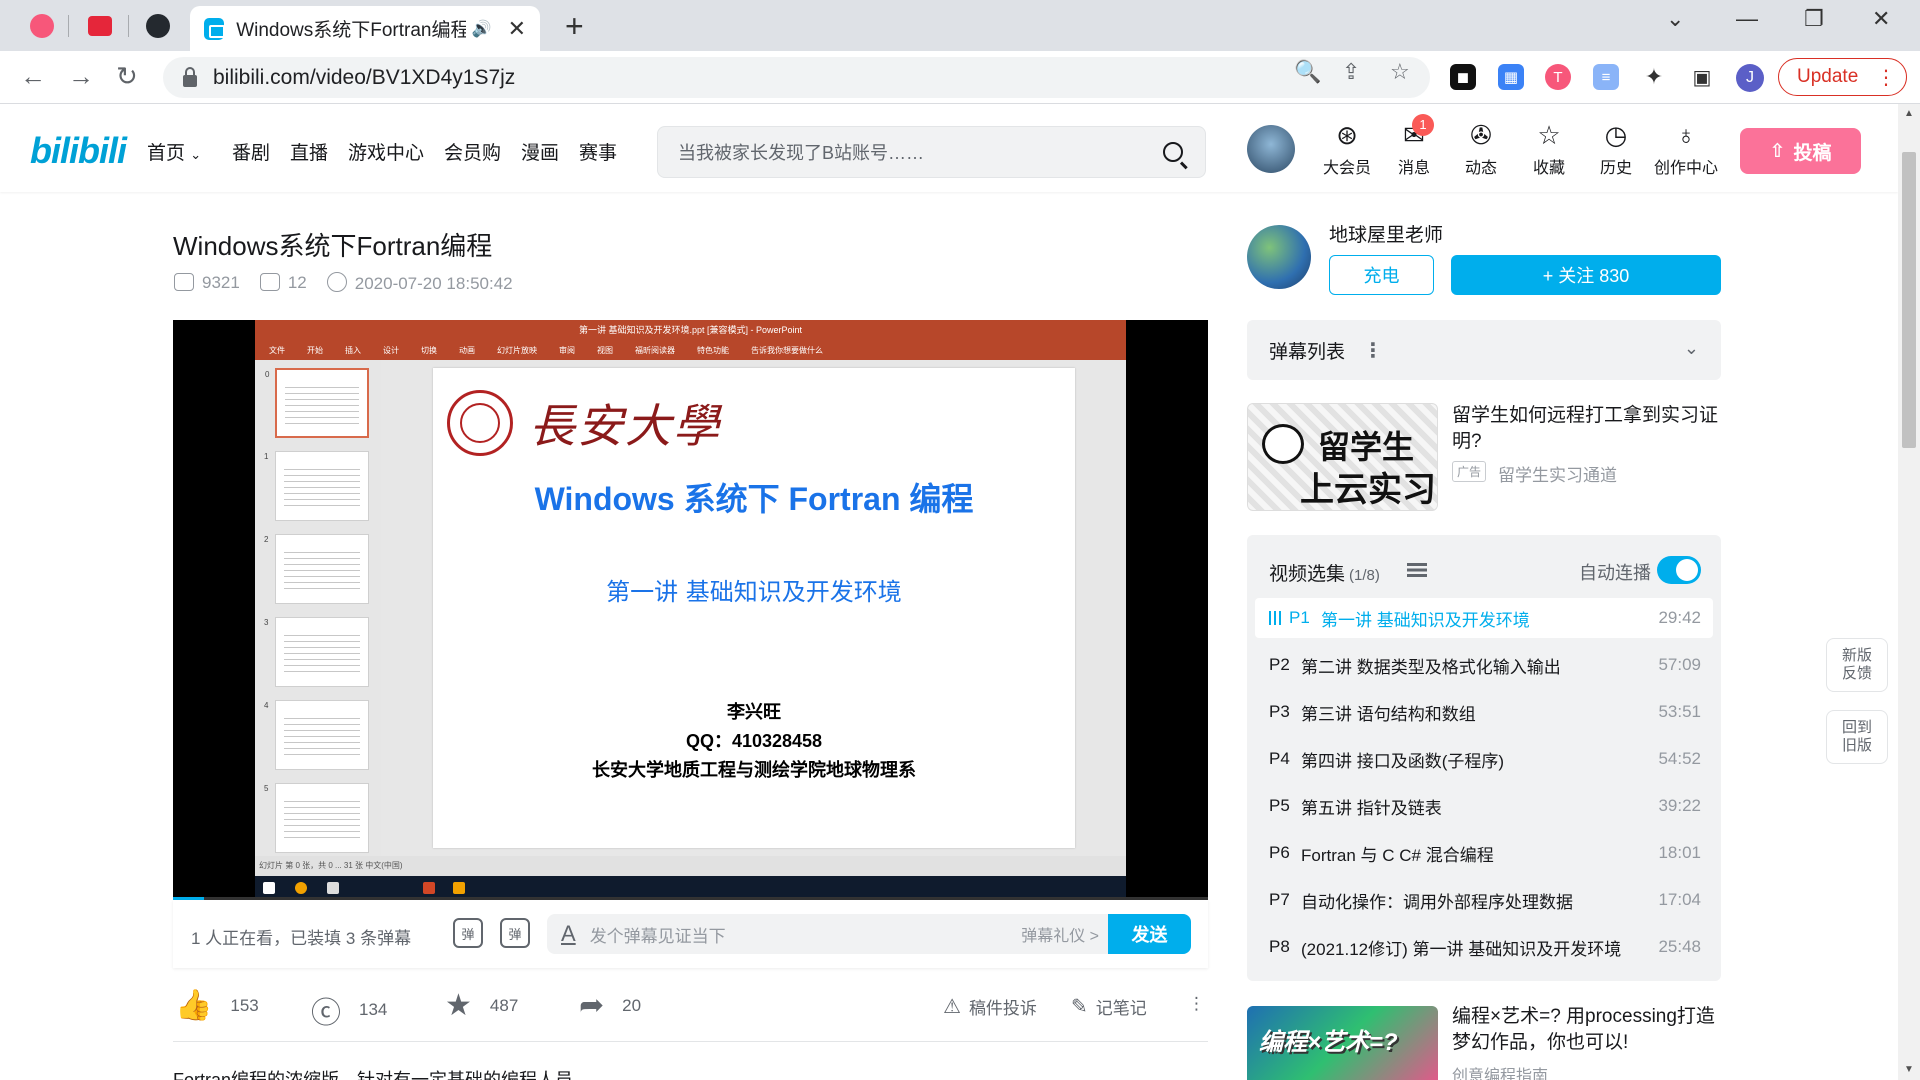  Describe the element at coordinates (540, 151) in the screenshot. I see `nav-manga: 漫画` at that location.